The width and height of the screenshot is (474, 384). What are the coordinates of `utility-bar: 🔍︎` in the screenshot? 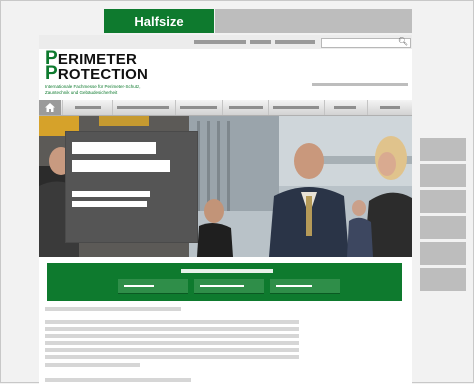 It's located at (225, 42).